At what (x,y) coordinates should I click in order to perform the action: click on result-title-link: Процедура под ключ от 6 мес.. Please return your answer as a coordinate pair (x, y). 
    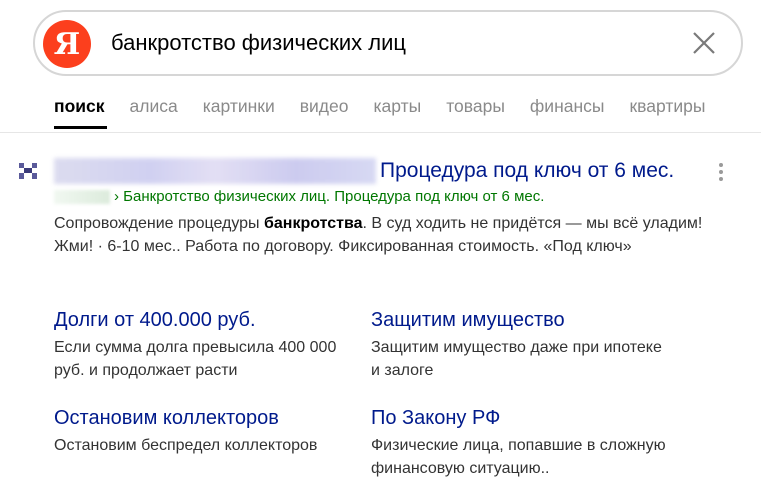
    Looking at the image, I should click on (527, 171).